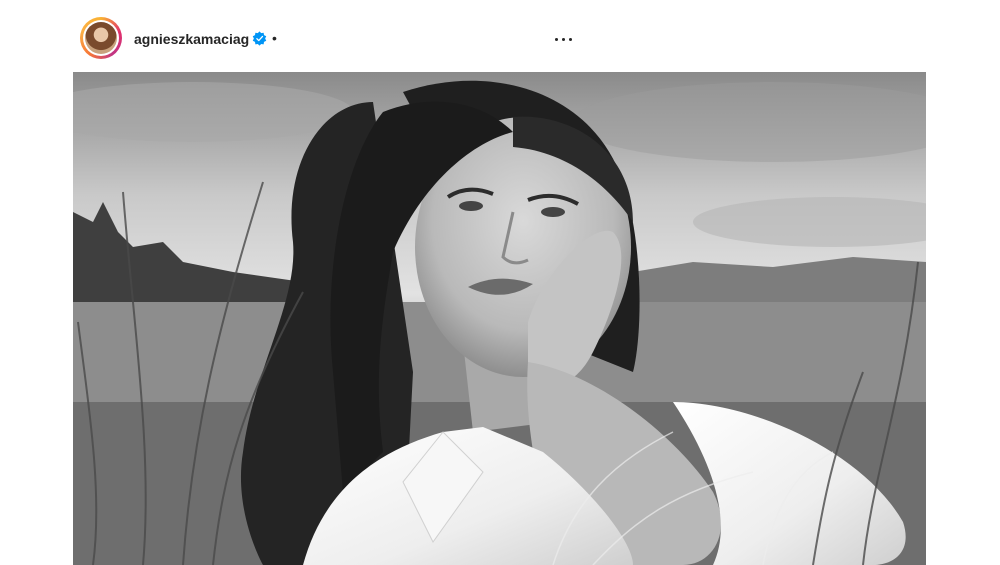 The image size is (1000, 565). What do you see at coordinates (499, 36) in the screenshot?
I see `post-header: agnieszkamaciag •` at bounding box center [499, 36].